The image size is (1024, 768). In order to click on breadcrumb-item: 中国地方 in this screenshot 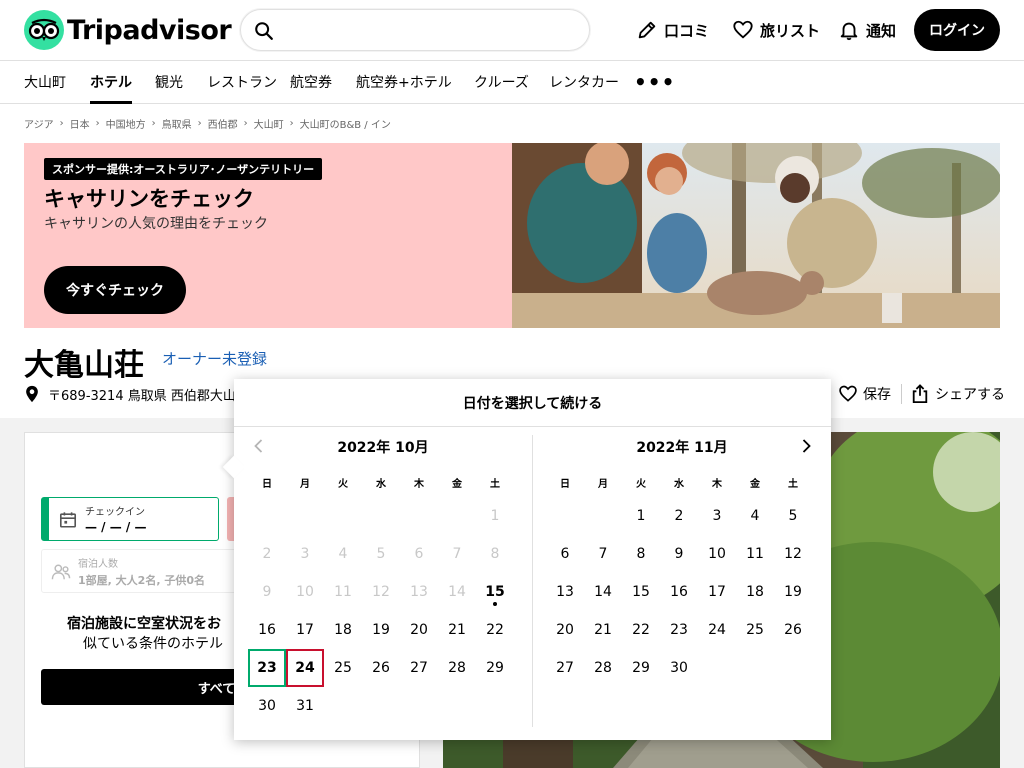, I will do `click(126, 123)`.